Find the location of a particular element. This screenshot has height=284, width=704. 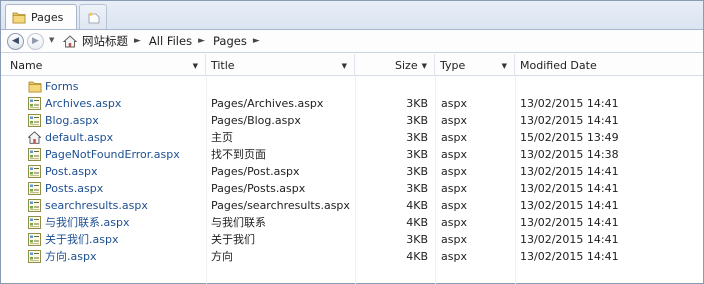

file-name-link: Blog.aspx is located at coordinates (72, 120).